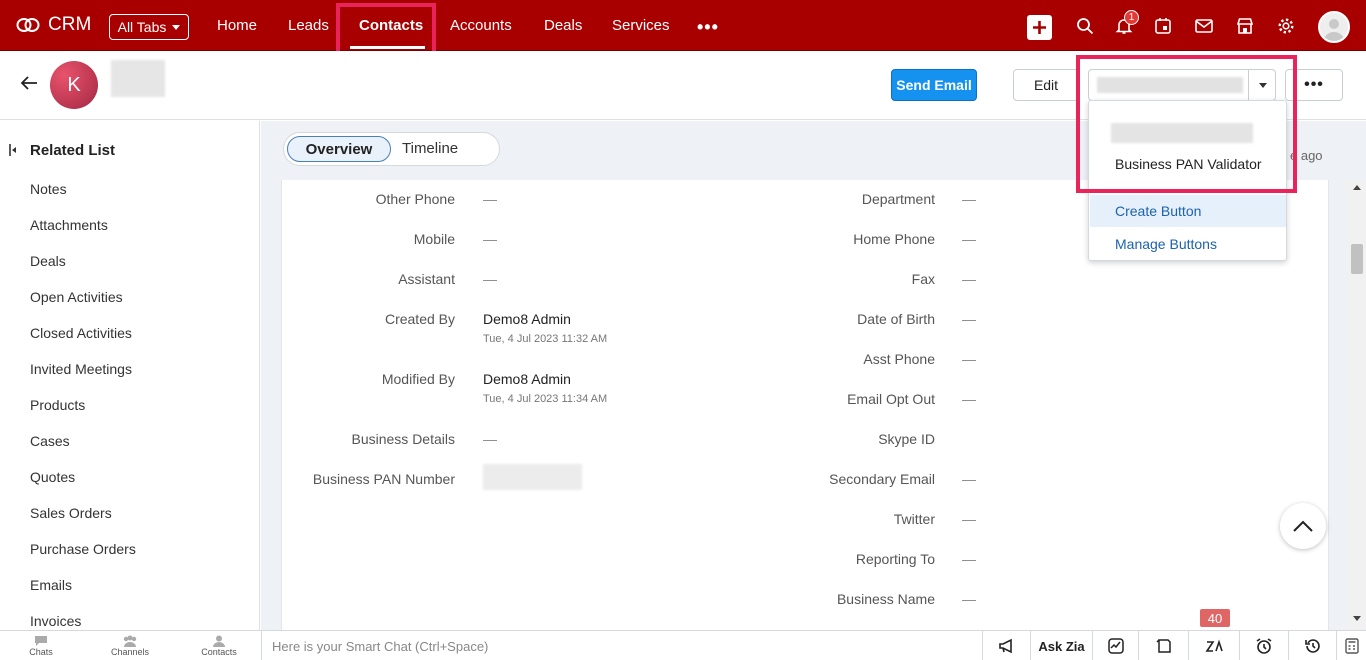 Image resolution: width=1366 pixels, height=660 pixels. What do you see at coordinates (969, 319) in the screenshot?
I see `field-value-date-of-birth: —` at bounding box center [969, 319].